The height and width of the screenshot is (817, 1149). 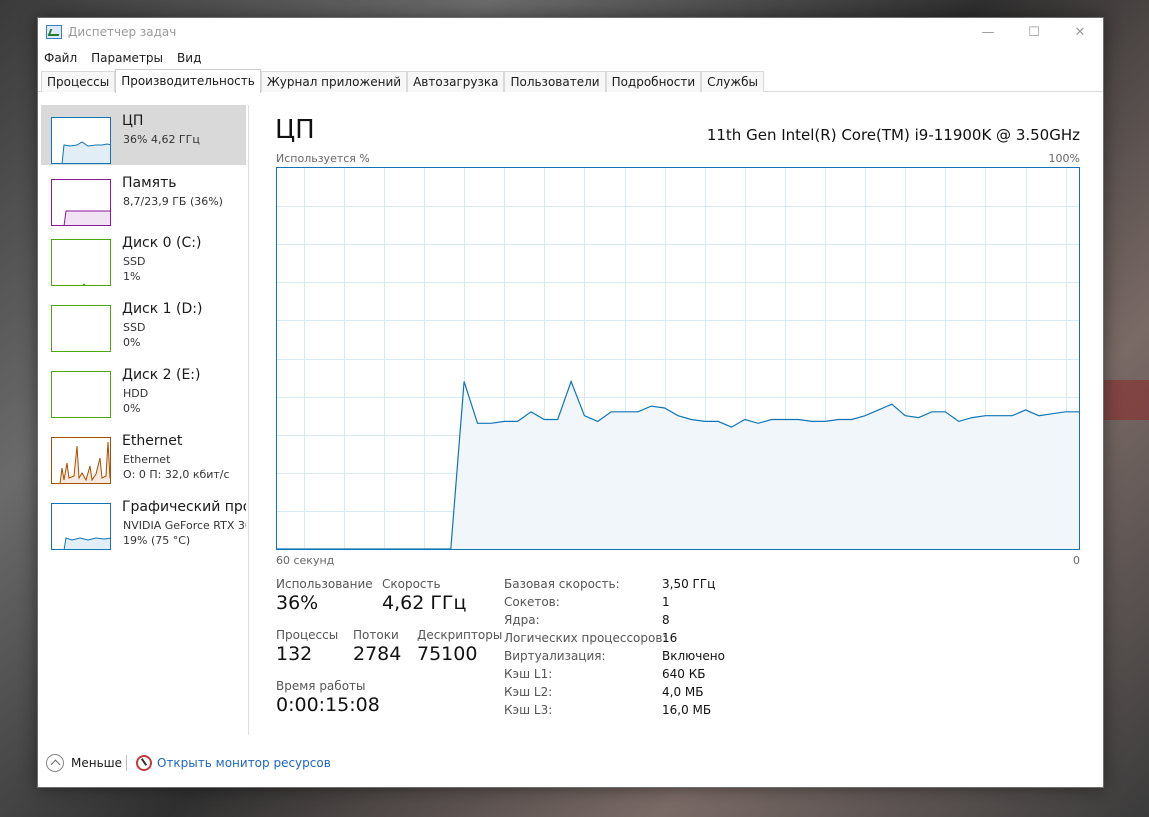 I want to click on tab-users: Пользователи, so click(x=555, y=81).